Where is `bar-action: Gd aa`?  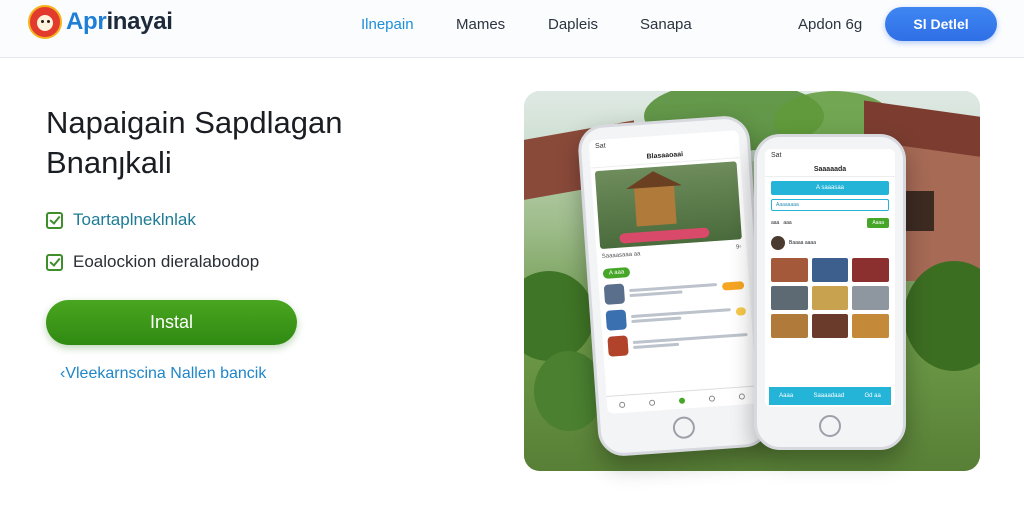
bar-action: Gd aa is located at coordinates (872, 396).